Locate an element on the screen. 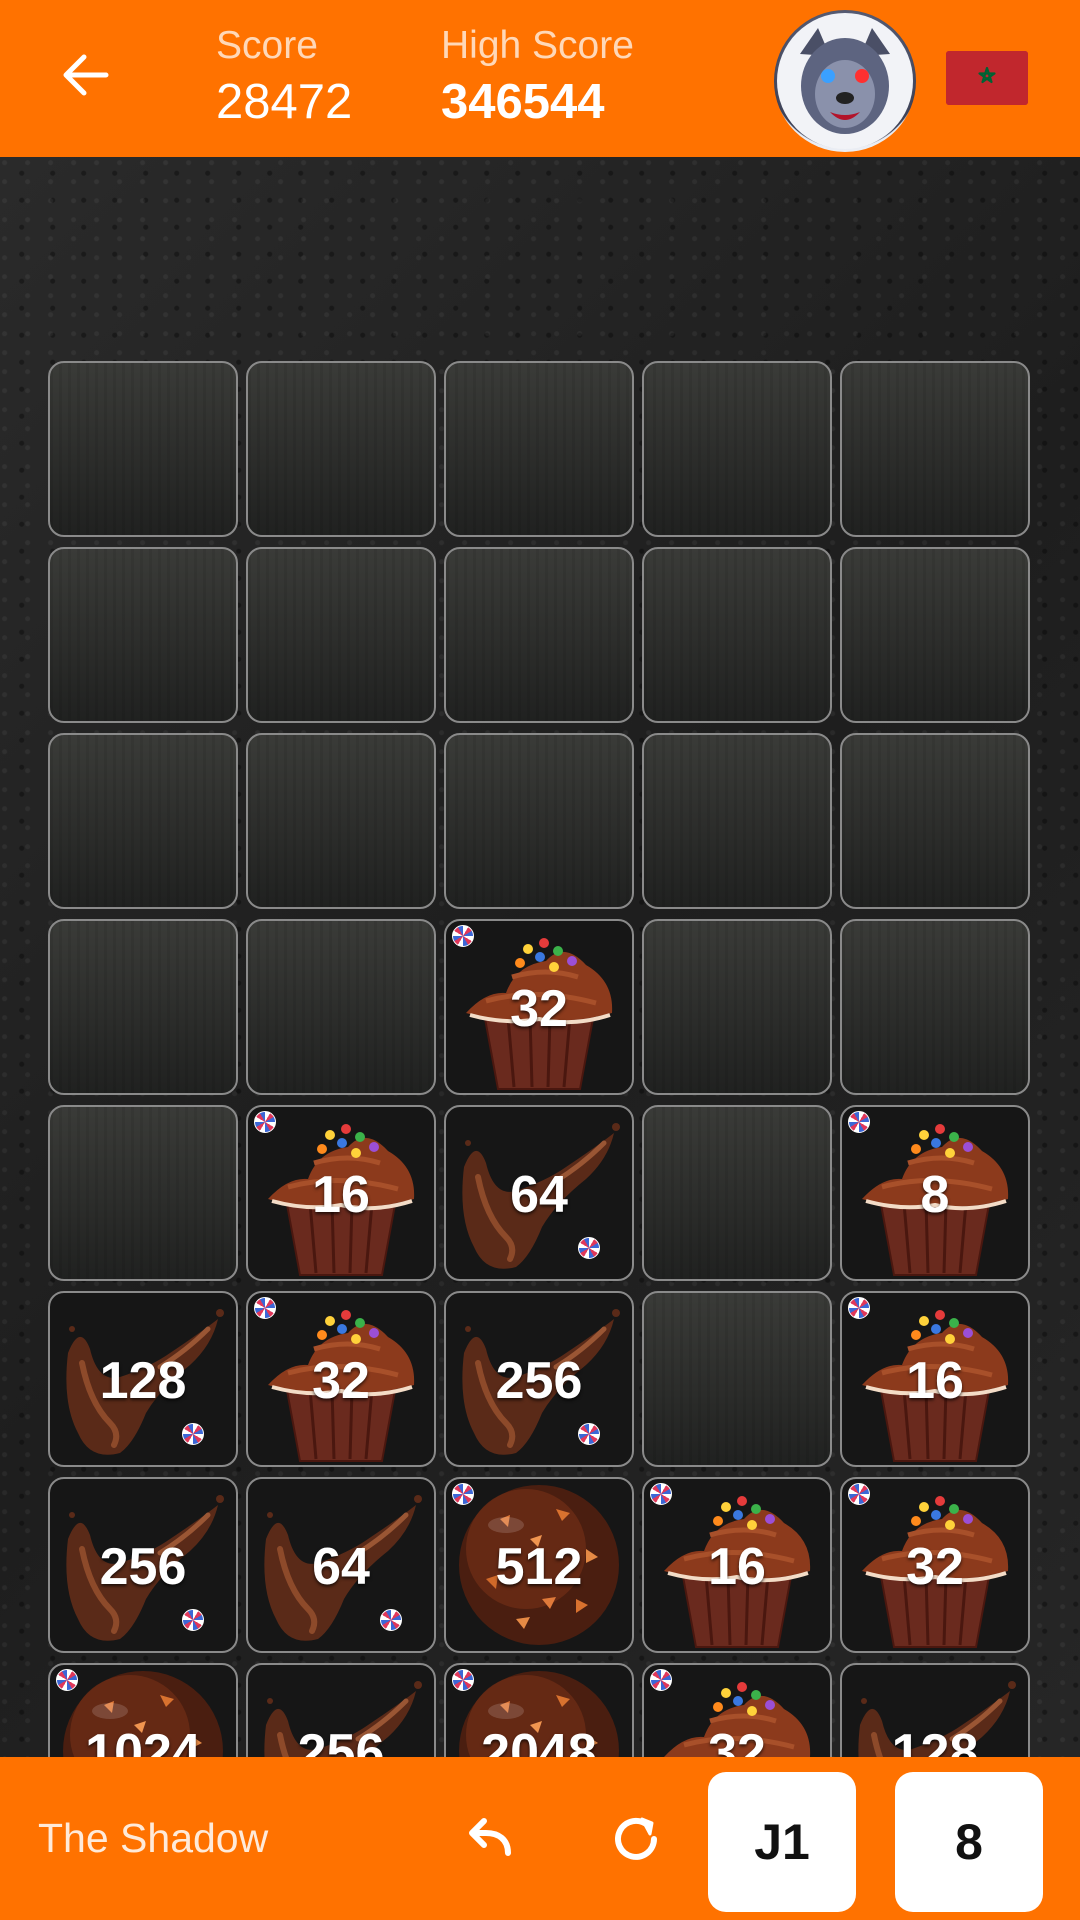 The width and height of the screenshot is (1080, 1920). tile-value: 8 is located at coordinates (935, 1195).